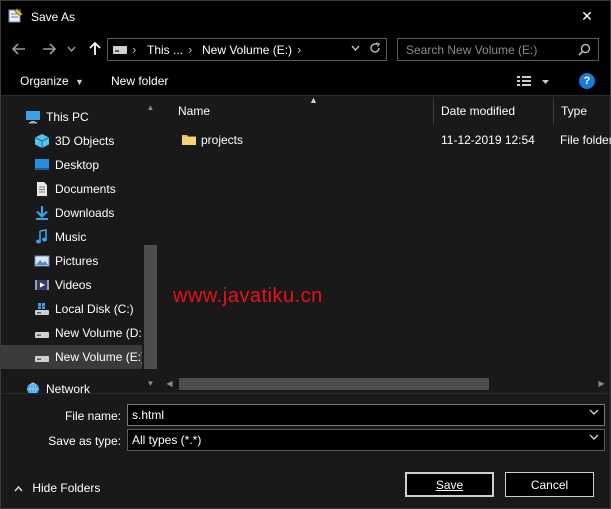 This screenshot has width=611, height=509. I want to click on forward-button, so click(49, 49).